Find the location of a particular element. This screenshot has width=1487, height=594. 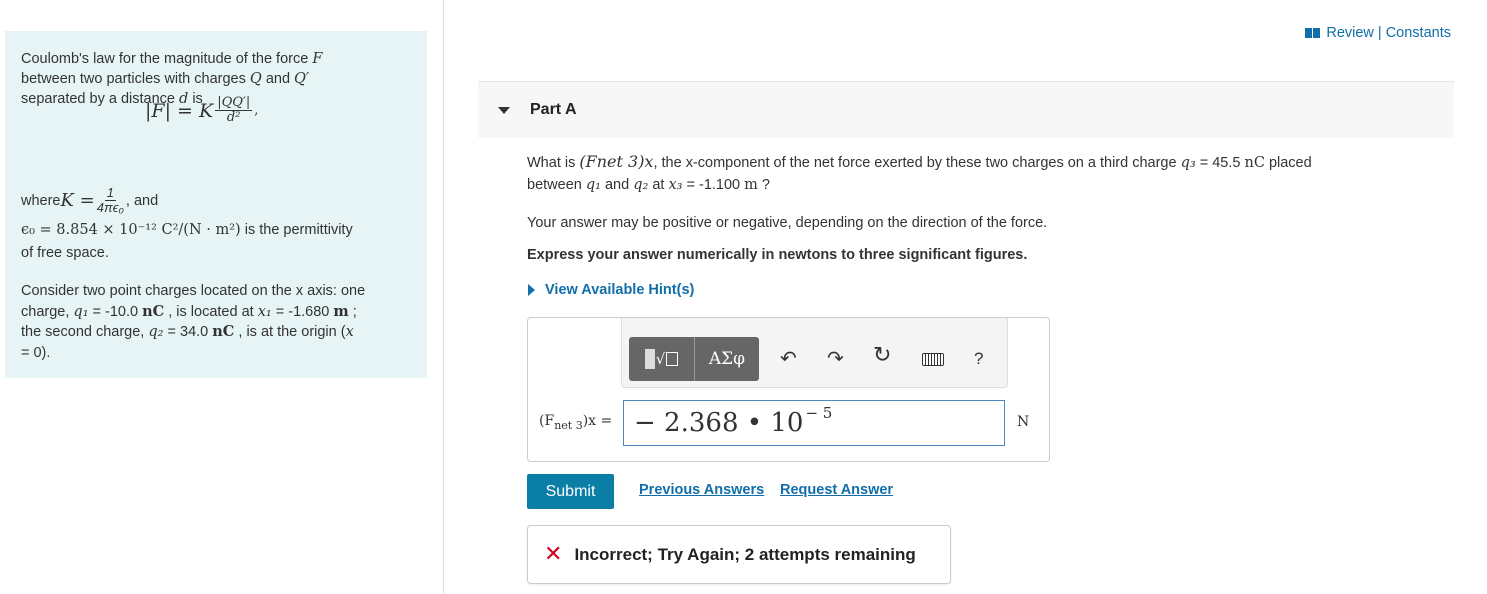

book-icon is located at coordinates (1313, 33).